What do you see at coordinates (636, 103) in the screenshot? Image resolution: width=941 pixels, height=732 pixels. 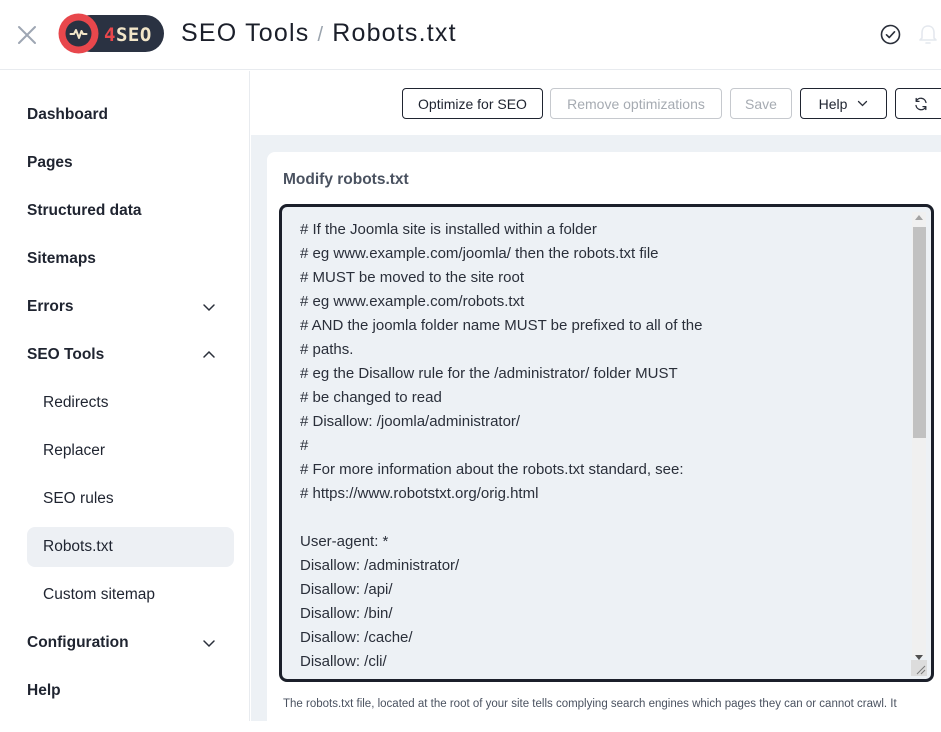 I see `remove-optimizations-button: Remove optimizations` at bounding box center [636, 103].